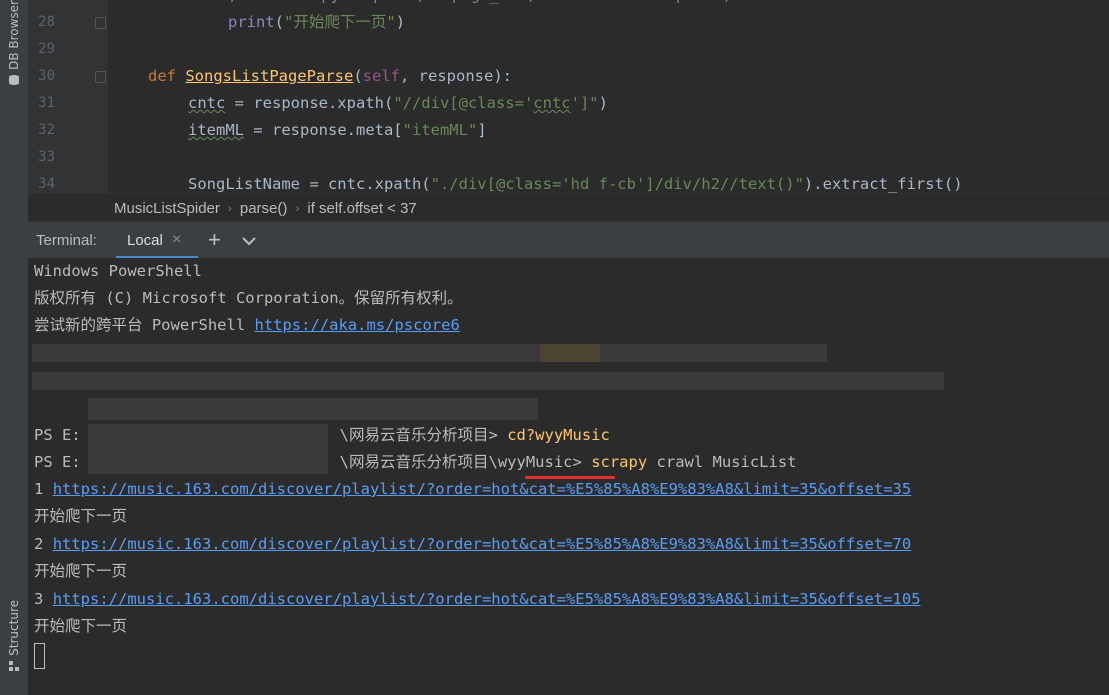 The image size is (1109, 695). I want to click on terminal-line: 版权所有 (C) Microsoft Corporation。保留所有权利。, so click(248, 298).